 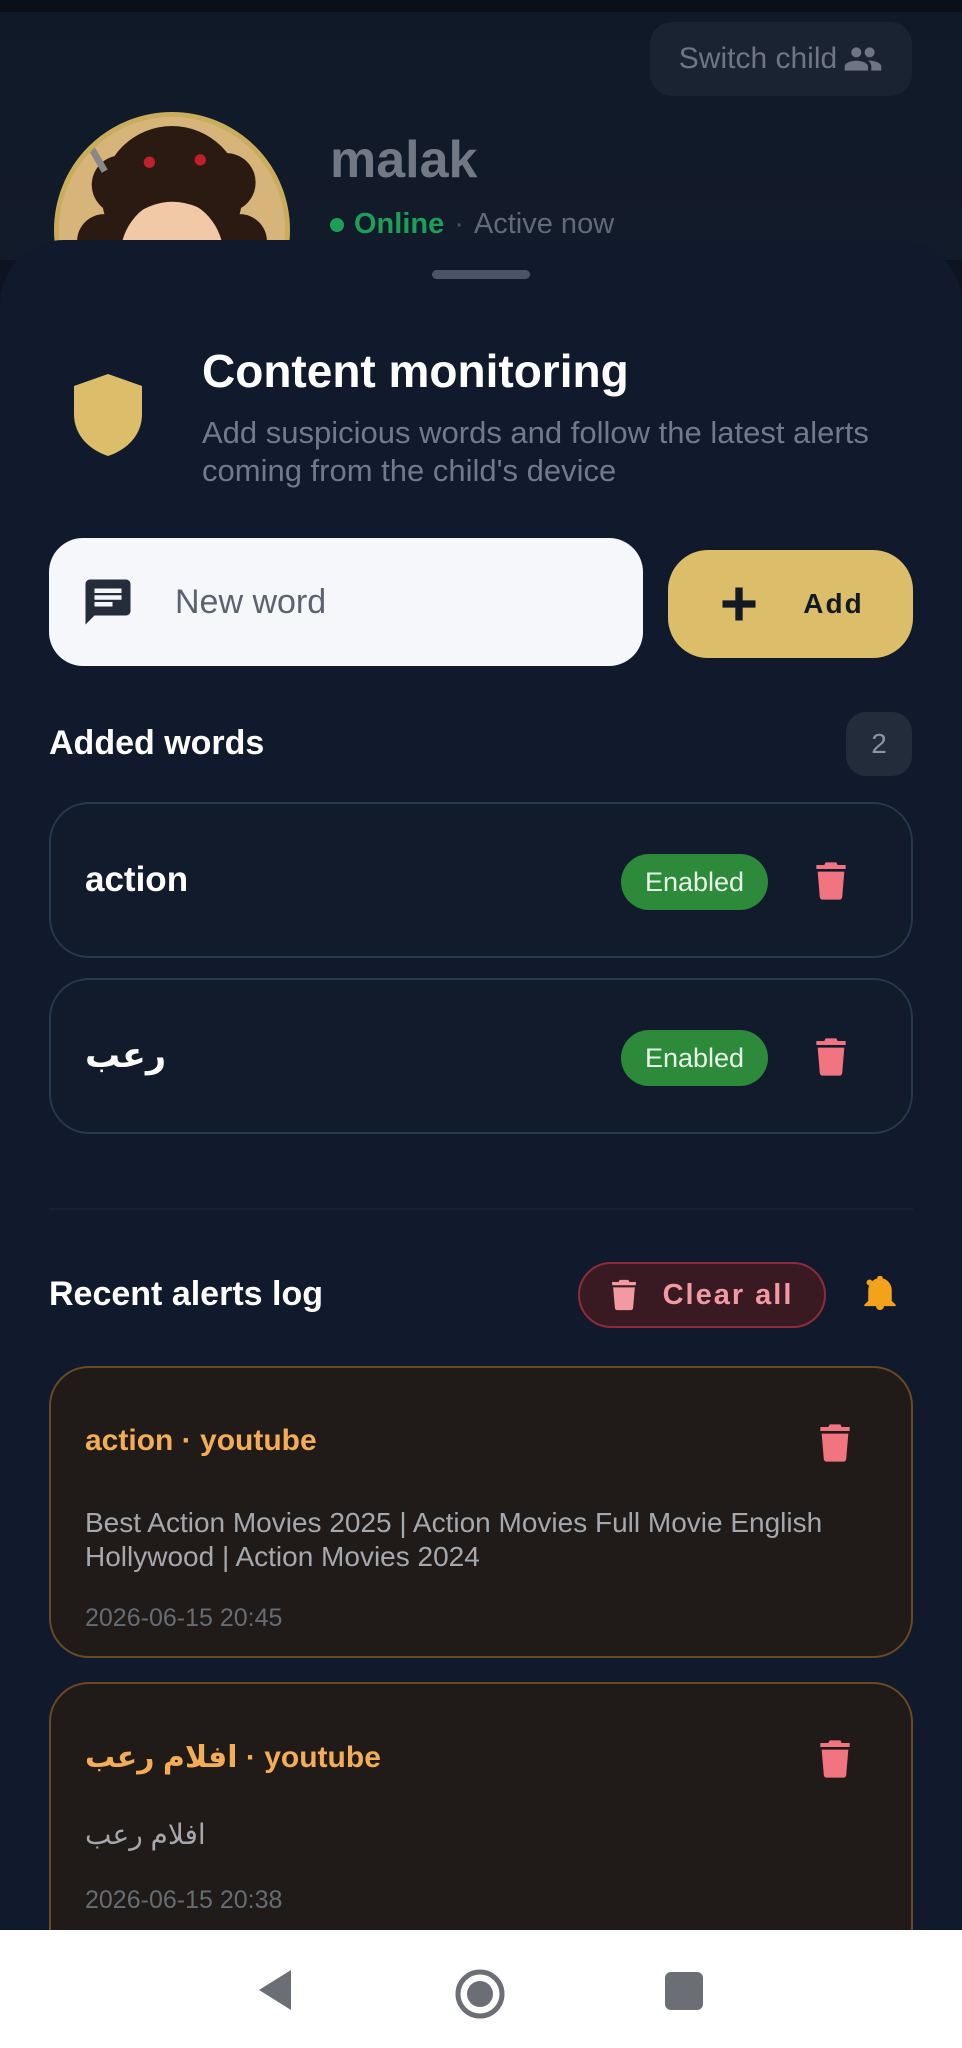 What do you see at coordinates (790, 604) in the screenshot?
I see `add-word-button: Add` at bounding box center [790, 604].